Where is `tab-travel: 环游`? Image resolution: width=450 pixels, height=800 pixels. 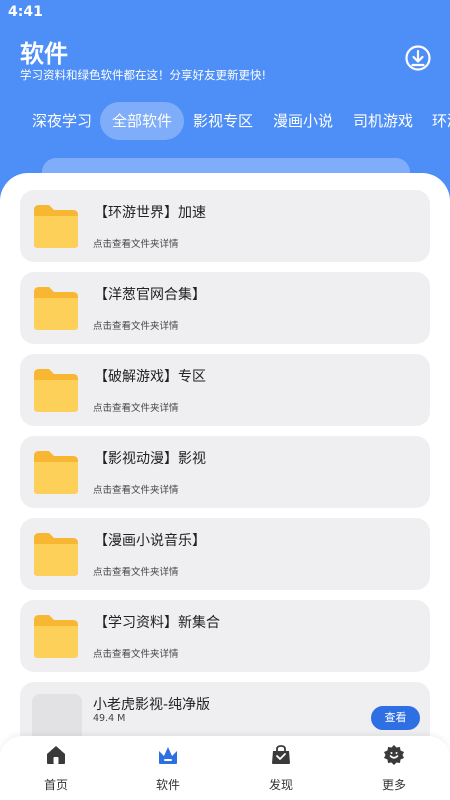
tab-travel: 环游 is located at coordinates (441, 121).